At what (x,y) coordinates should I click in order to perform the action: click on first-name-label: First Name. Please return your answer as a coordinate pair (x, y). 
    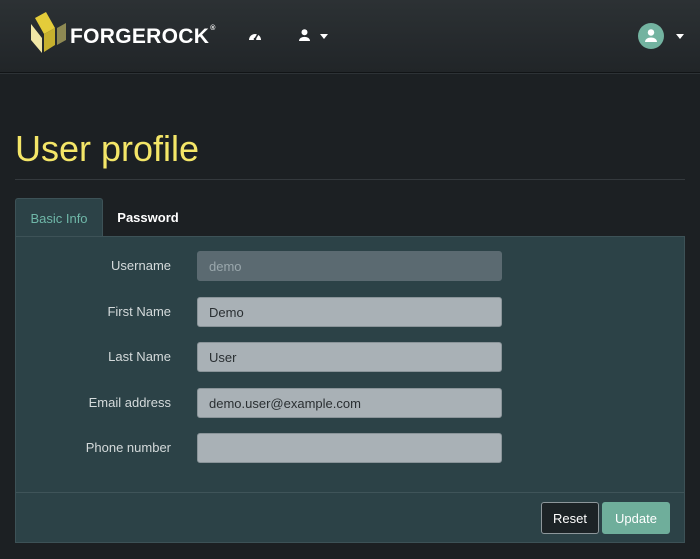
    Looking at the image, I should click on (139, 311).